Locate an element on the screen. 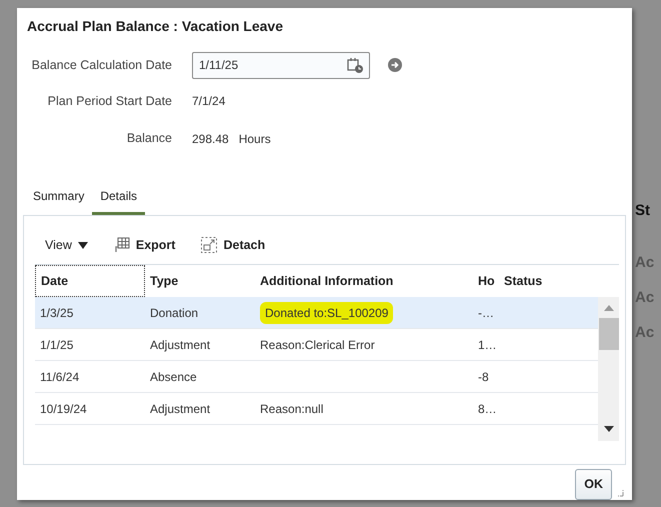  table-arrow-icon is located at coordinates (122, 245).